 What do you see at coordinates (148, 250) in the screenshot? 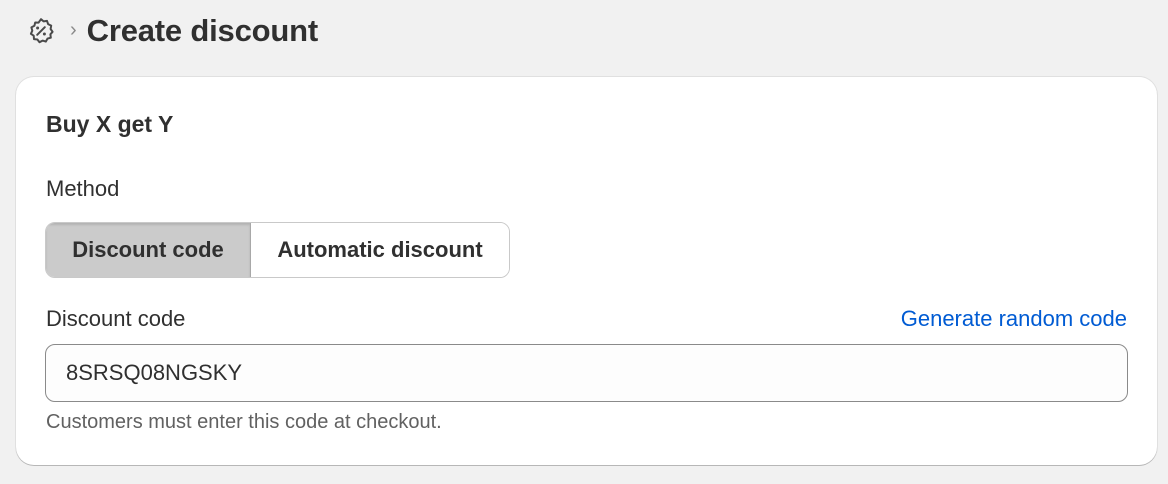
I see `discount-code-option: Discount code` at bounding box center [148, 250].